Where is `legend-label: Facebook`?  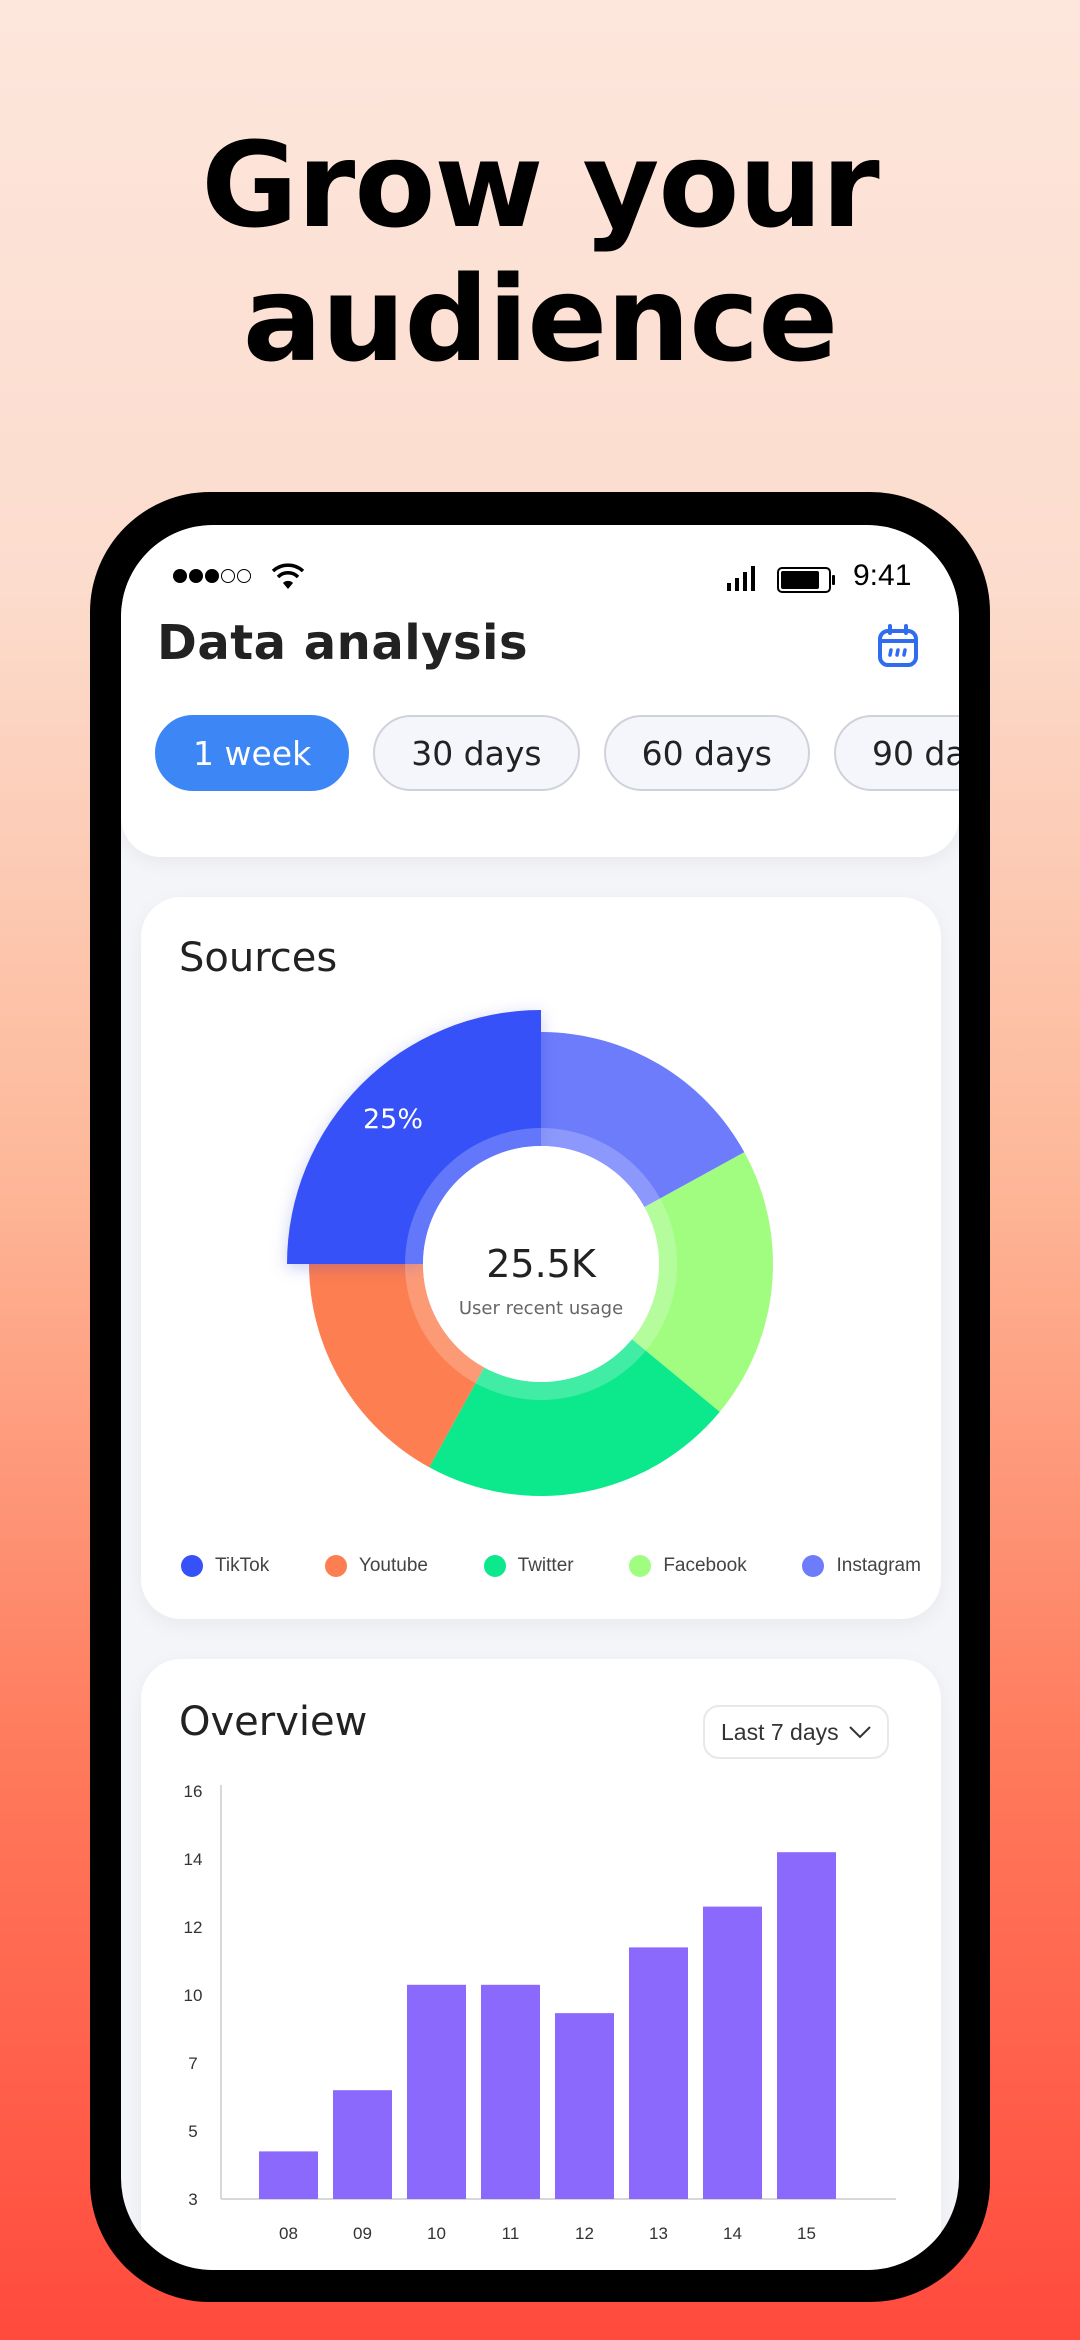
legend-label: Facebook is located at coordinates (705, 1565).